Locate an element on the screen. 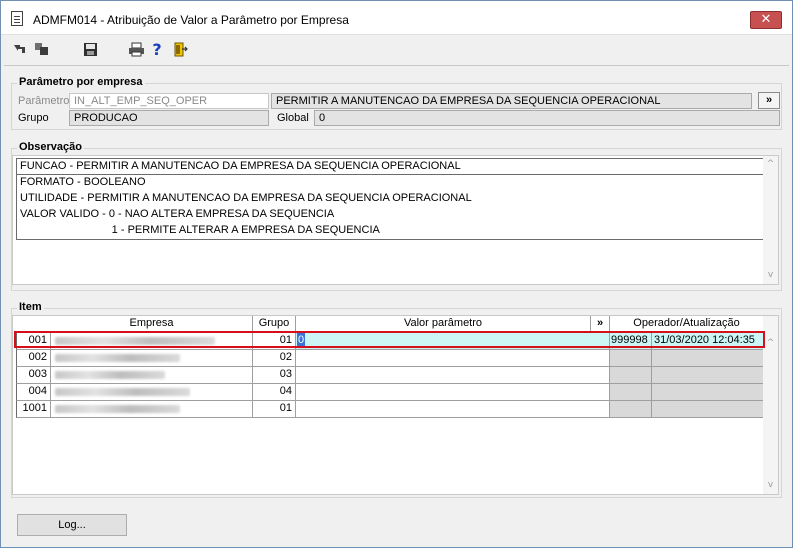 The image size is (793, 548). row-code: 001 is located at coordinates (33, 341).